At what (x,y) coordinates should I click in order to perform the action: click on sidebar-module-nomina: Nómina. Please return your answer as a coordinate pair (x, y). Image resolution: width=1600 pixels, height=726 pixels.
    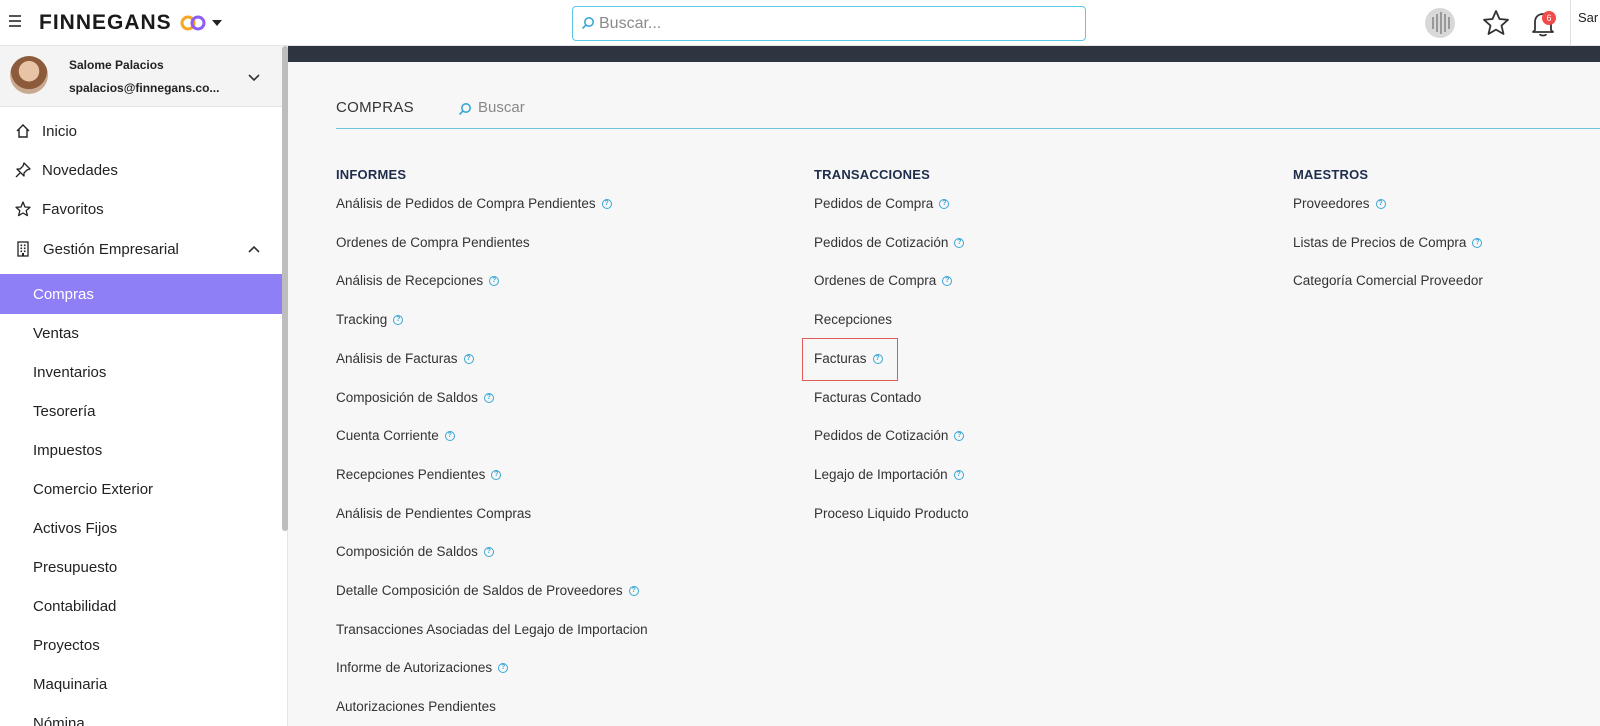
    Looking at the image, I should click on (141, 714).